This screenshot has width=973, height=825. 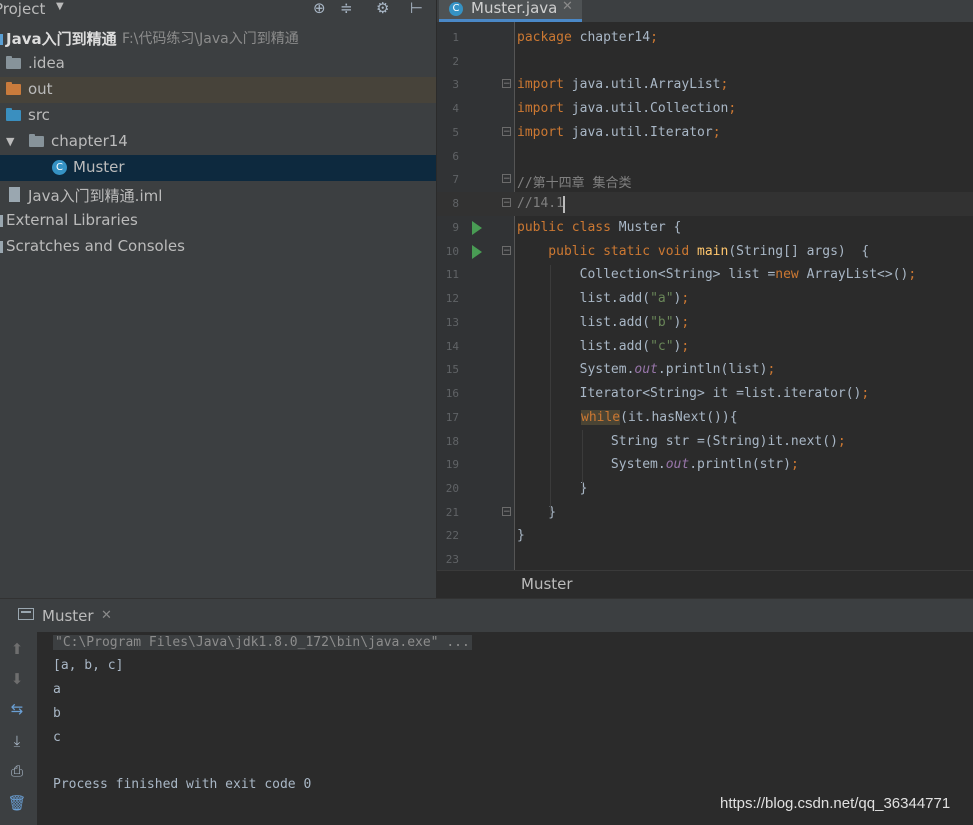 What do you see at coordinates (705, 204) in the screenshot?
I see `code-line-current: 8 −//14.1` at bounding box center [705, 204].